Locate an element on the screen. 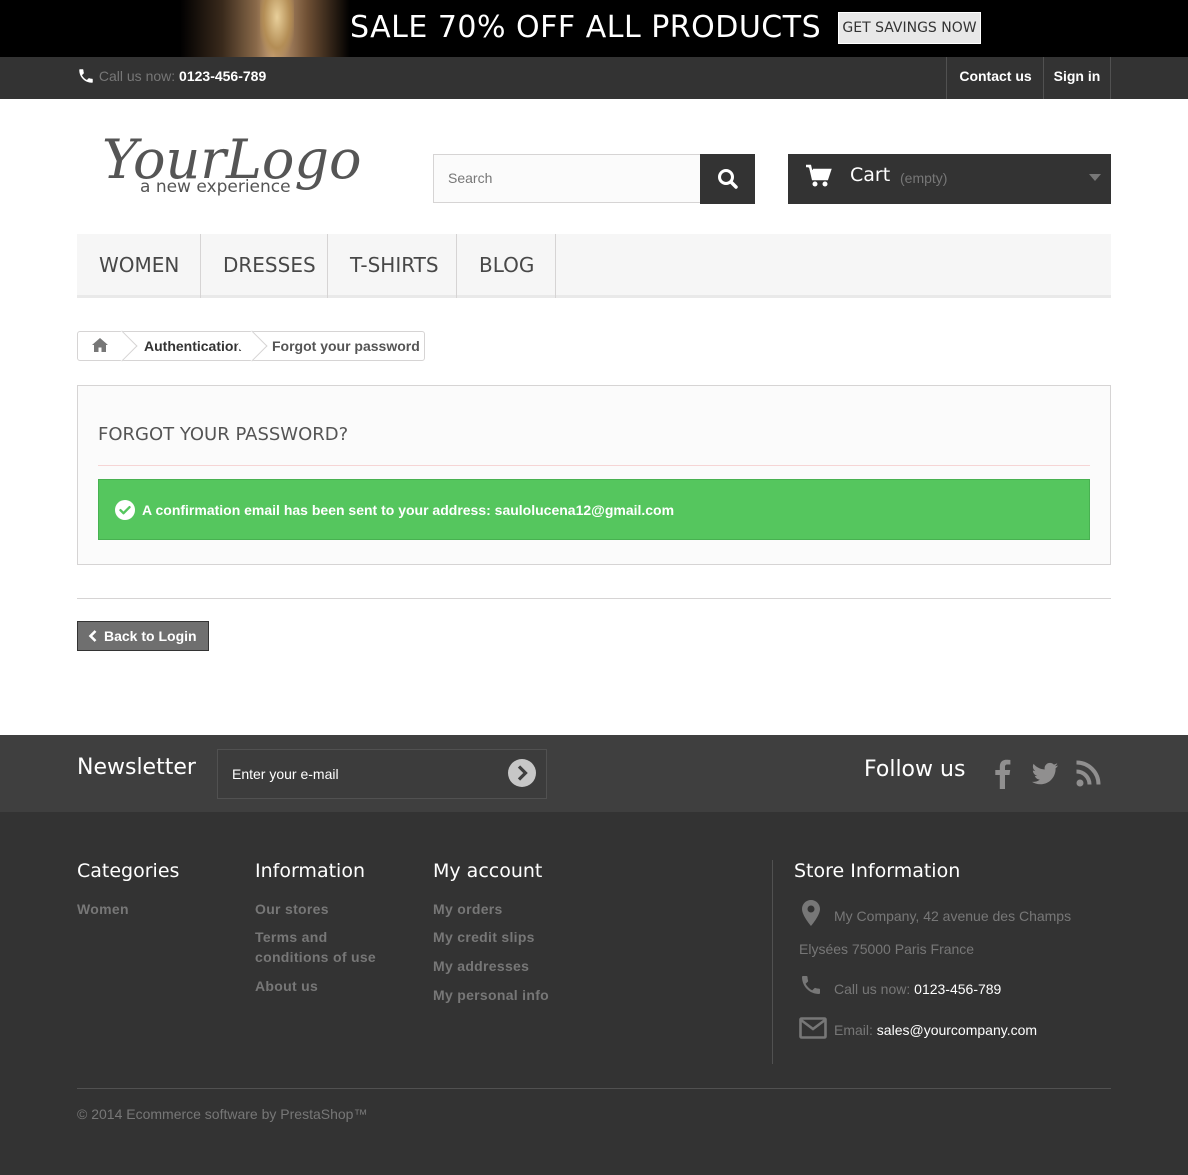 The height and width of the screenshot is (1175, 1188). copyright-text: © 2014 Ecommerce software by PrestaShop™ is located at coordinates (222, 1114).